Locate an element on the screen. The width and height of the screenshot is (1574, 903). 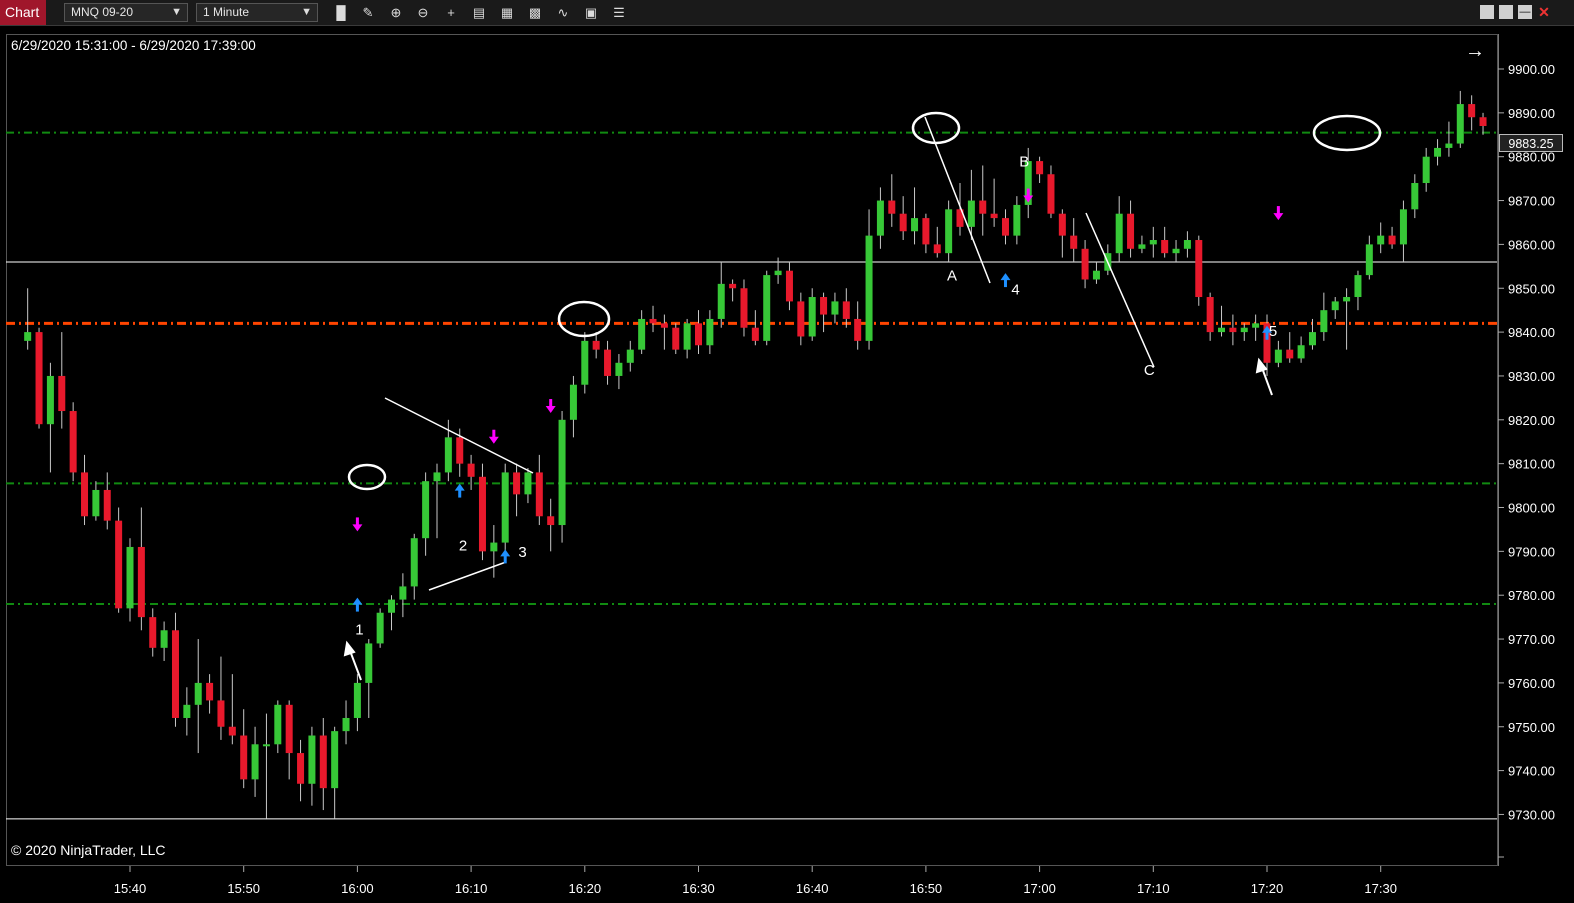
x-tick-label: 17:30 is located at coordinates (1380, 888).